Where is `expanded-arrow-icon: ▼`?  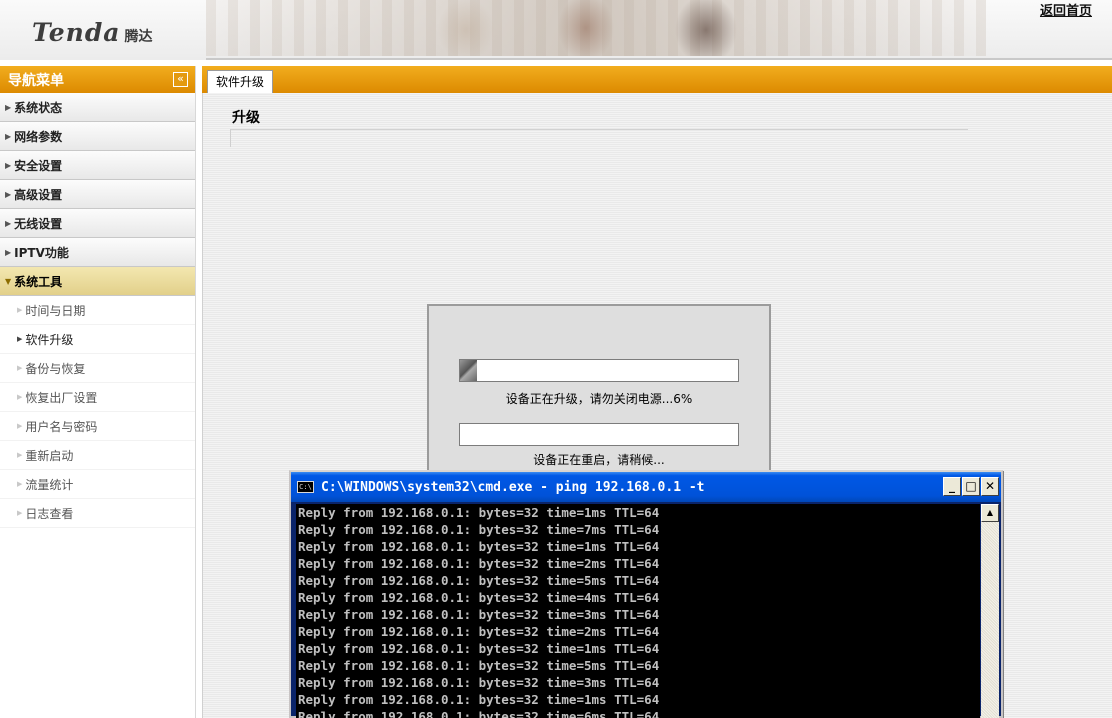 expanded-arrow-icon: ▼ is located at coordinates (8, 281).